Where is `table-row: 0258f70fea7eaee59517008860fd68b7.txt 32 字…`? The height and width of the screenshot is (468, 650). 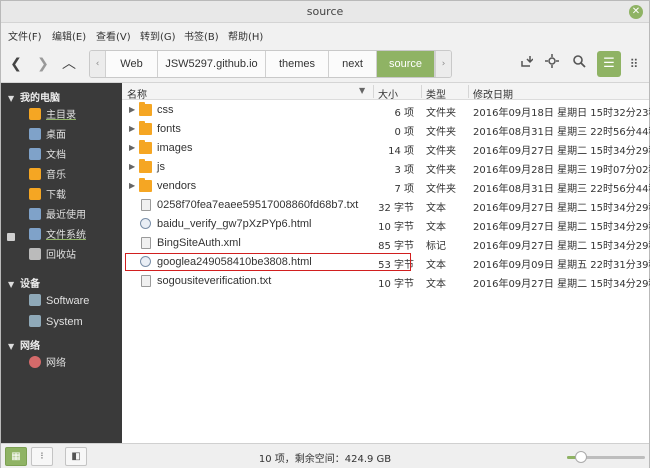
table-row: 0258f70fea7eaee59517008860fd68b7.txt 32 字… is located at coordinates (386, 205).